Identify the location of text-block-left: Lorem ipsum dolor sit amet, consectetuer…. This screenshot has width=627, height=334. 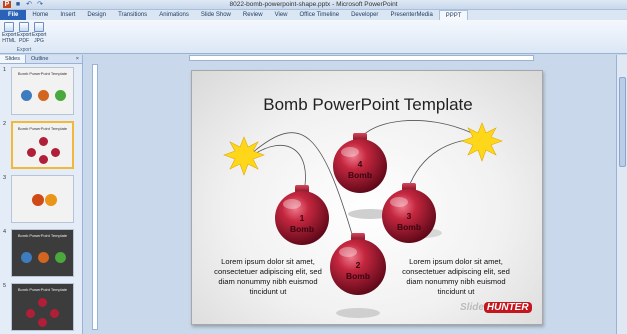
(268, 277).